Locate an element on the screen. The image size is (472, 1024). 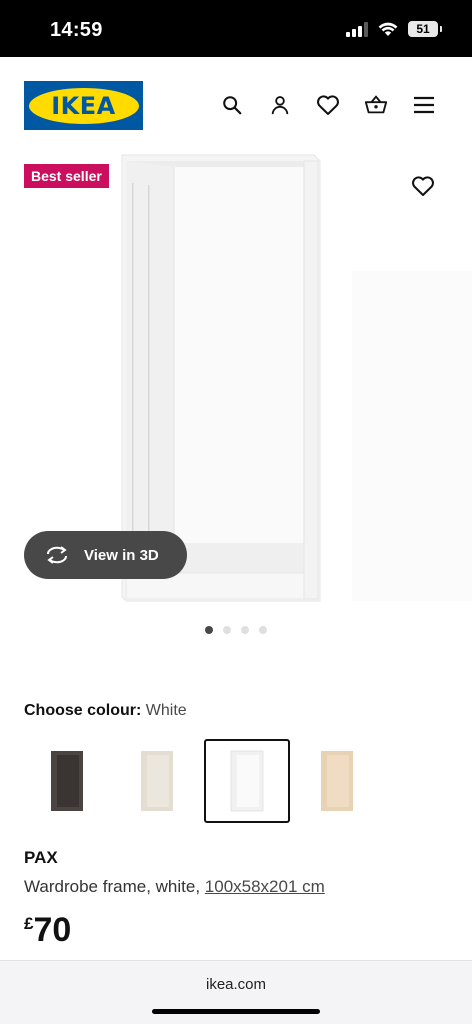
favourite-icon is located at coordinates (423, 187).